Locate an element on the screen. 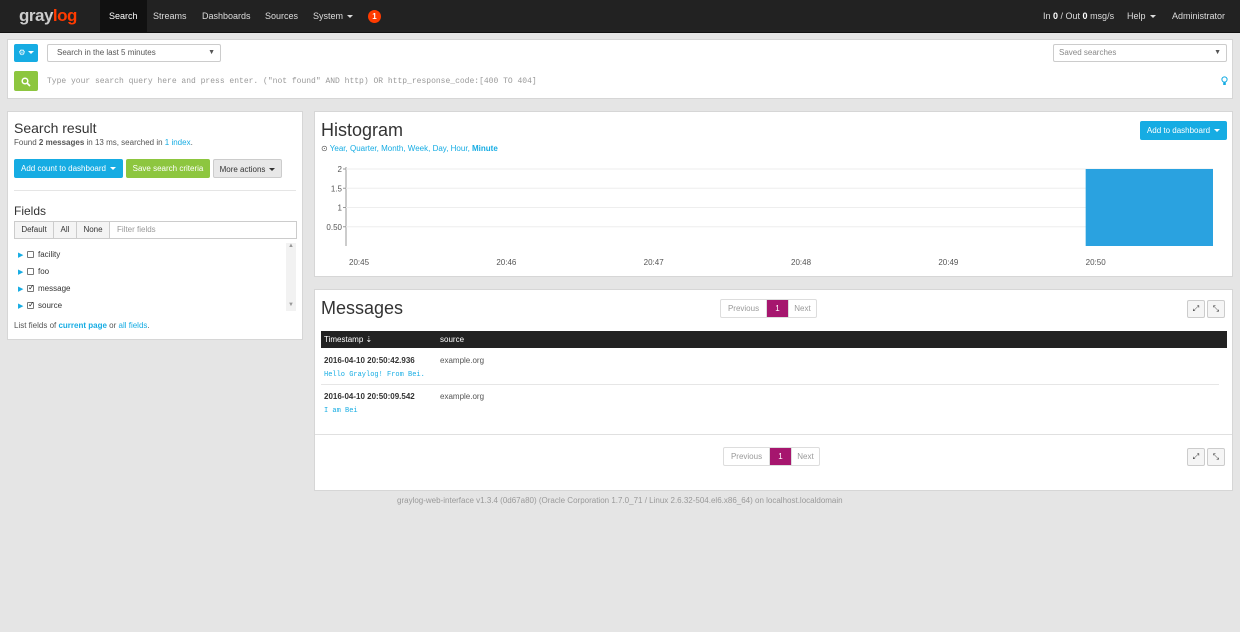 This screenshot has height=632, width=1240. y-tick-label: 0.50 is located at coordinates (334, 227).